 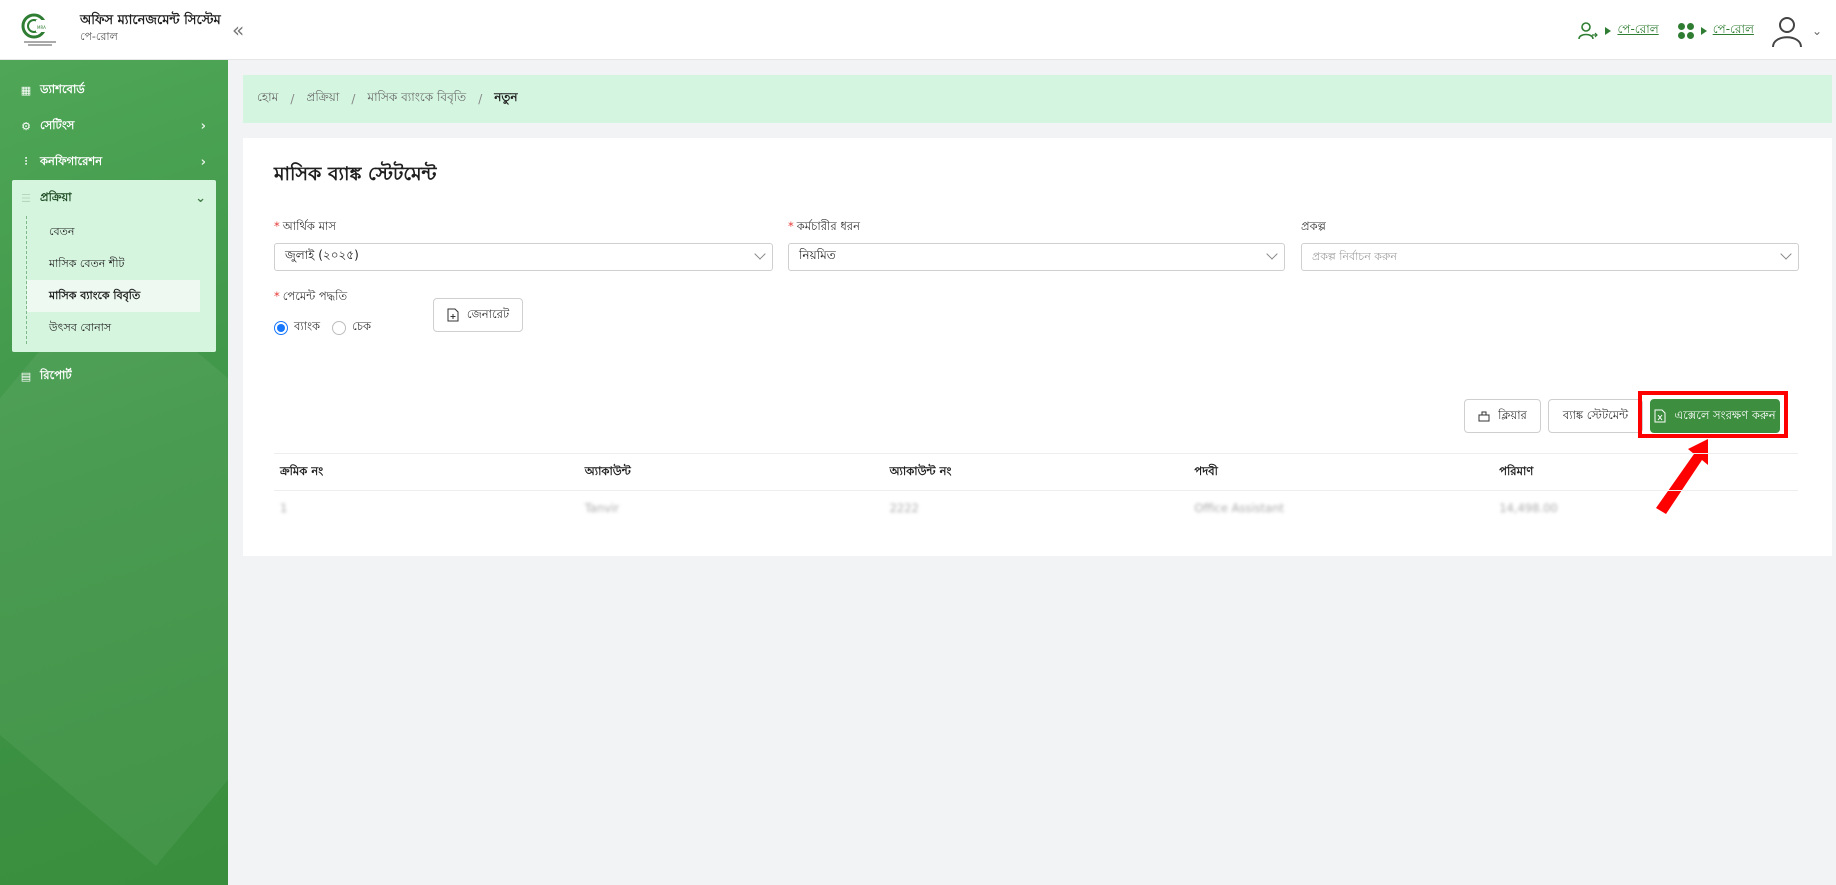 I want to click on column-header-designation: পদবী, so click(x=1206, y=470).